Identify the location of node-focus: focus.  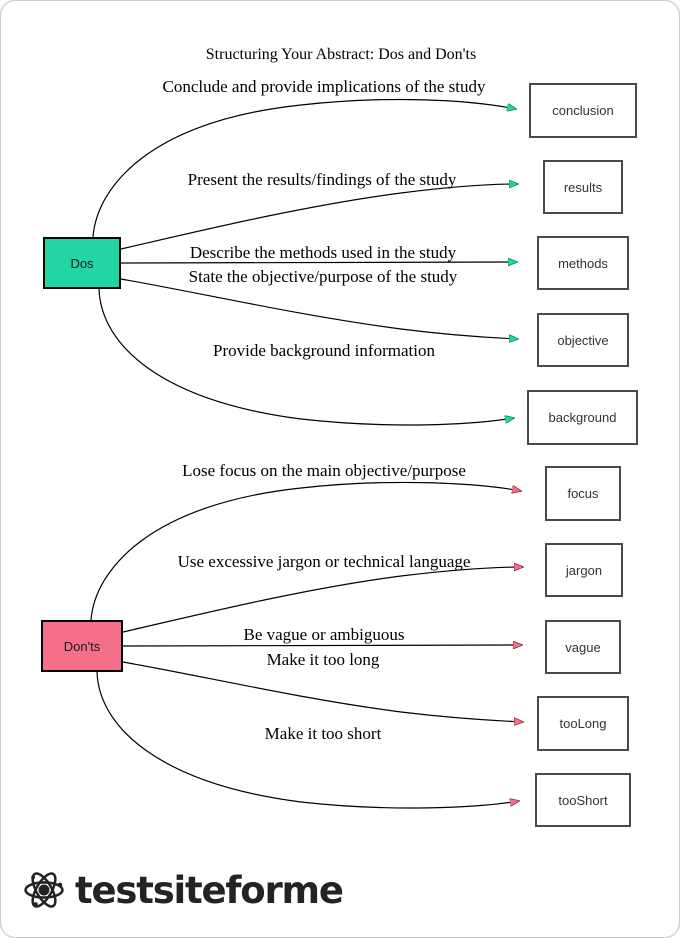
(583, 493).